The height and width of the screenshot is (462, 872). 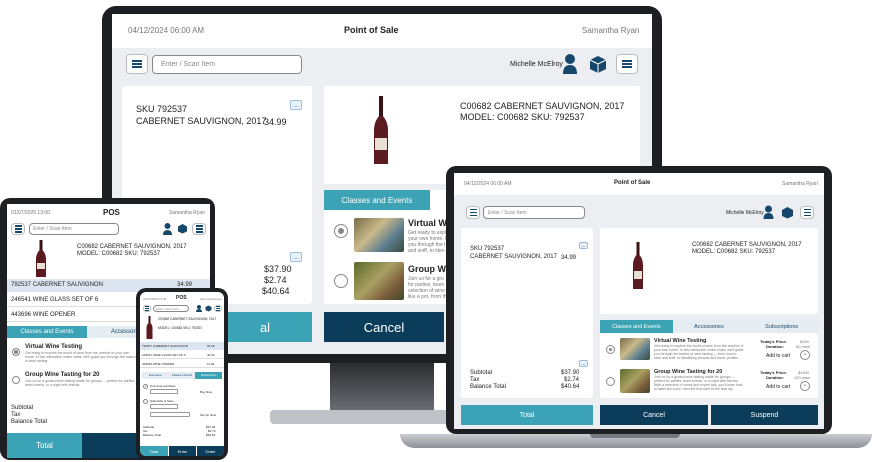 I want to click on line-item-name: 792537 CABERNET SAUVIGNON, so click(x=165, y=346).